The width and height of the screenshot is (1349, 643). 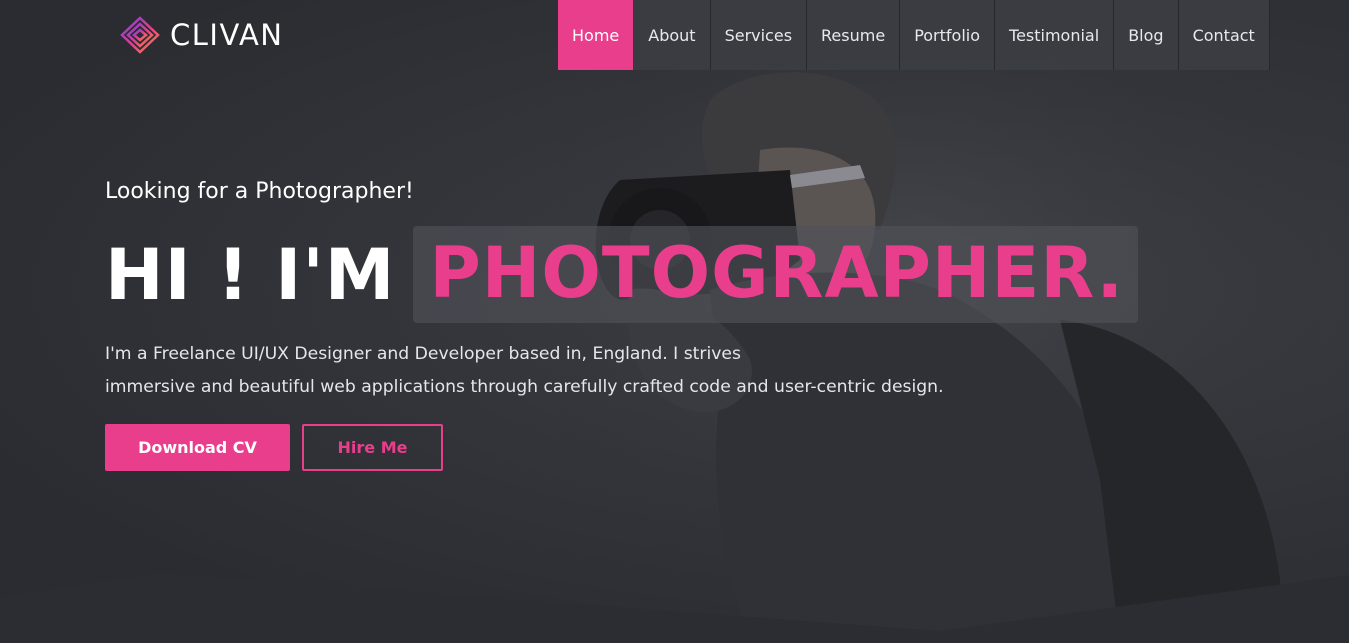 What do you see at coordinates (250, 274) in the screenshot?
I see `headline-intro: HI ! I'M` at bounding box center [250, 274].